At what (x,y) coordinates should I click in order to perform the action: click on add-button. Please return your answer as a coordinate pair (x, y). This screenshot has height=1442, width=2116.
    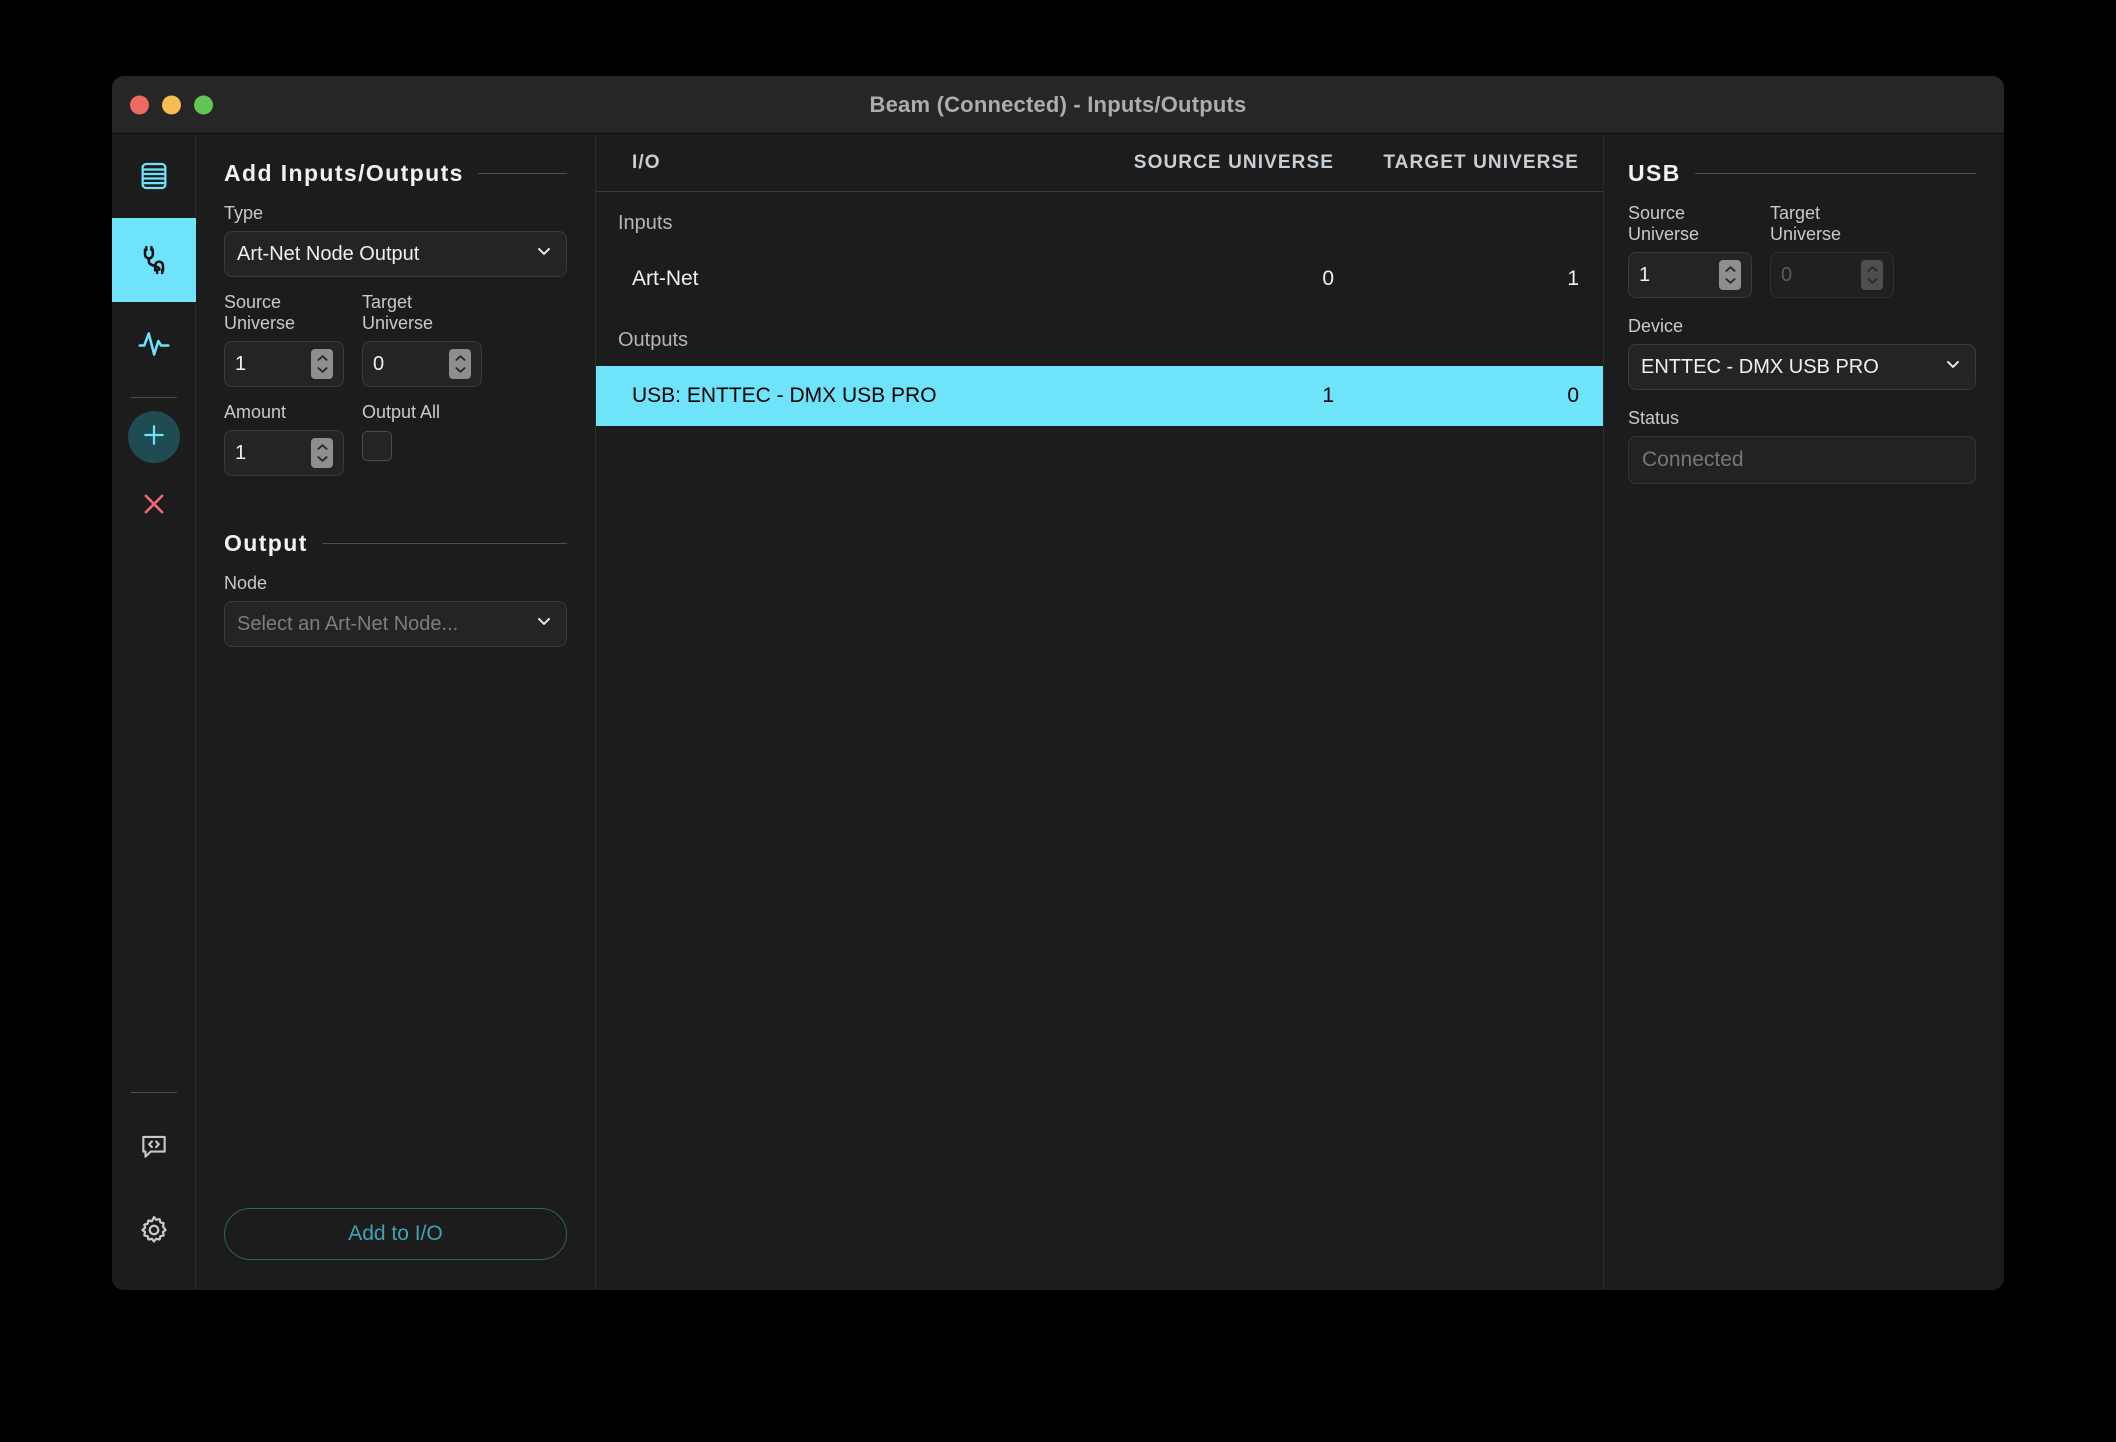
    Looking at the image, I should click on (153, 437).